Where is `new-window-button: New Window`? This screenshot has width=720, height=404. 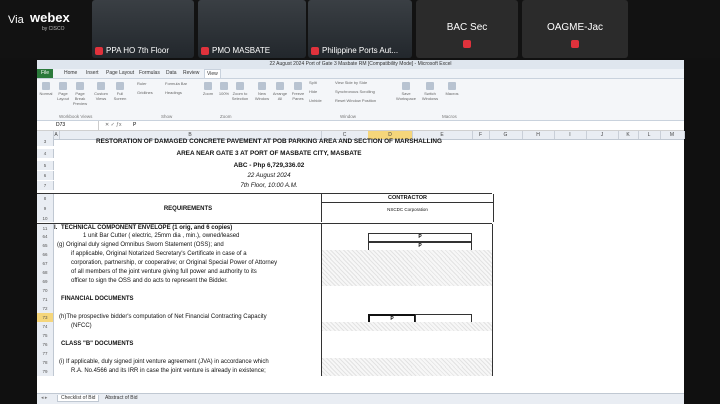 new-window-button: New Window is located at coordinates (262, 91).